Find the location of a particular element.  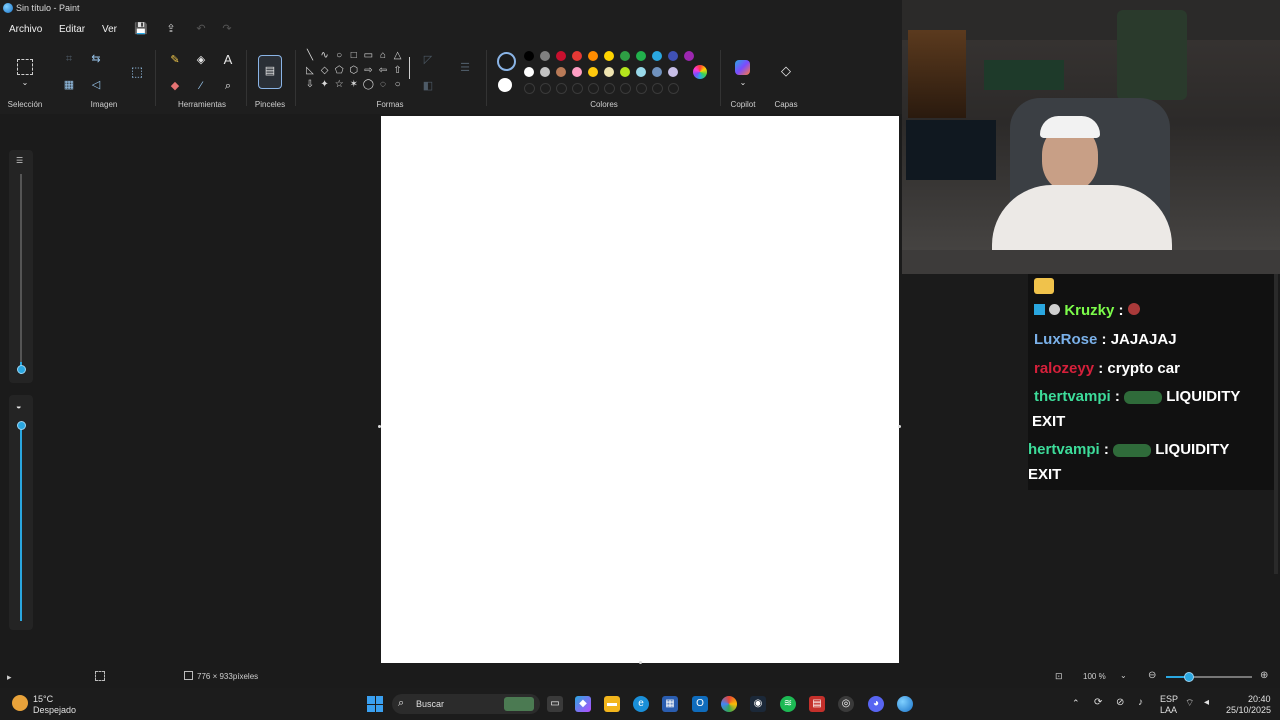

shape-option-icon: ∿ is located at coordinates (325, 56).